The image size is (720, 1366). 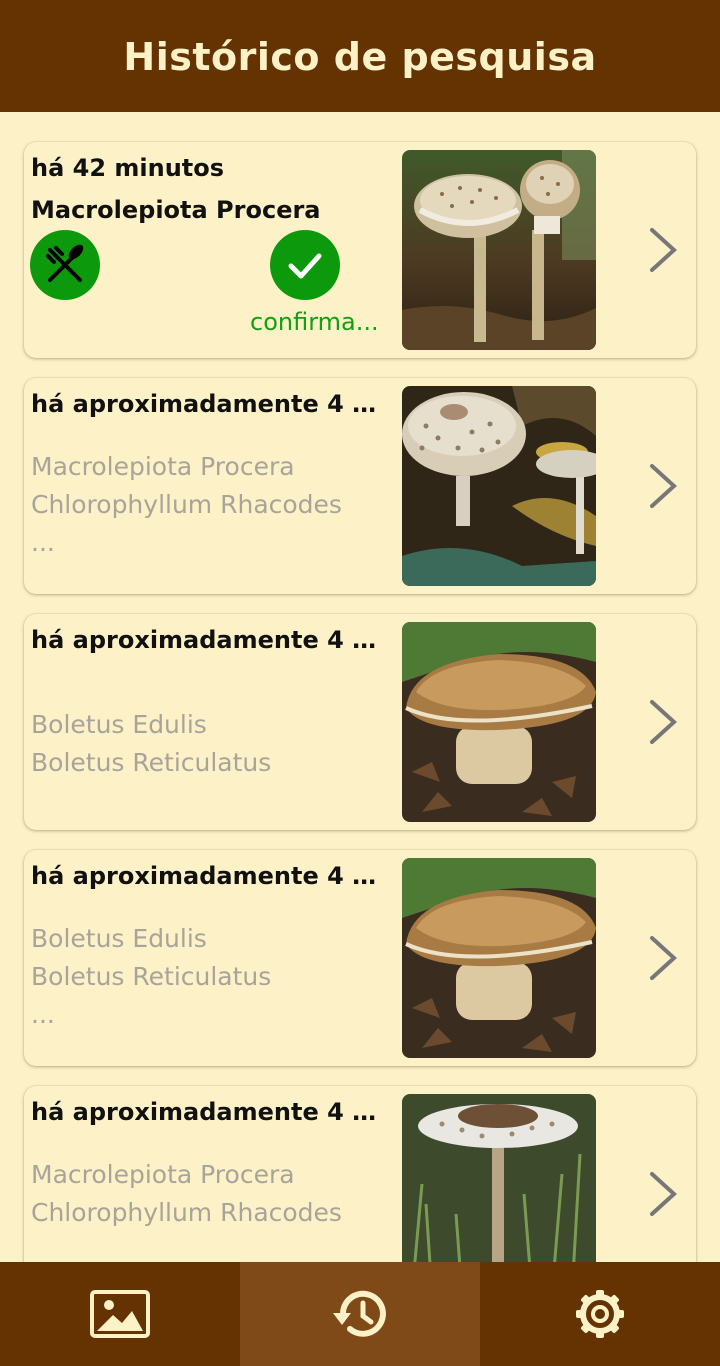 I want to click on history-item-time: há 42 minutos, so click(x=128, y=168).